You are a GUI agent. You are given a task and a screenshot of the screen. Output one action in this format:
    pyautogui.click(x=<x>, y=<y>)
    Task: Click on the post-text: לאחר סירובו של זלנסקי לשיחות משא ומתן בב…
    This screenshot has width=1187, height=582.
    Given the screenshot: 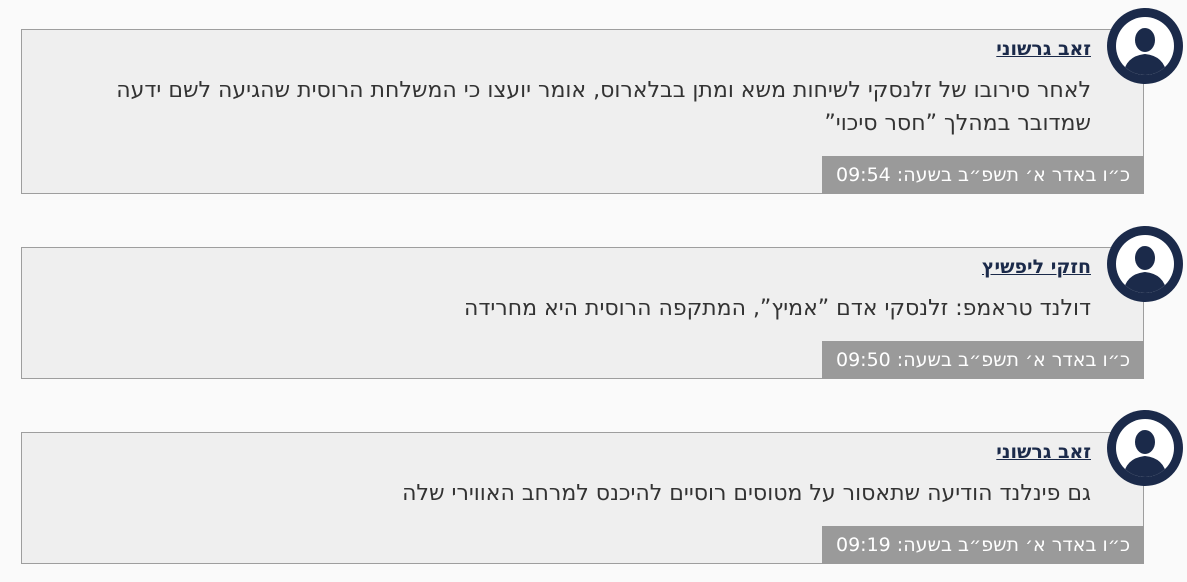 What is the action you would take?
    pyautogui.click(x=603, y=107)
    